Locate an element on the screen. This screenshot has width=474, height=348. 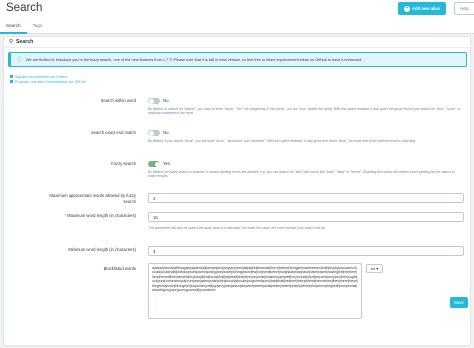
page-title: Search is located at coordinates (24, 8).